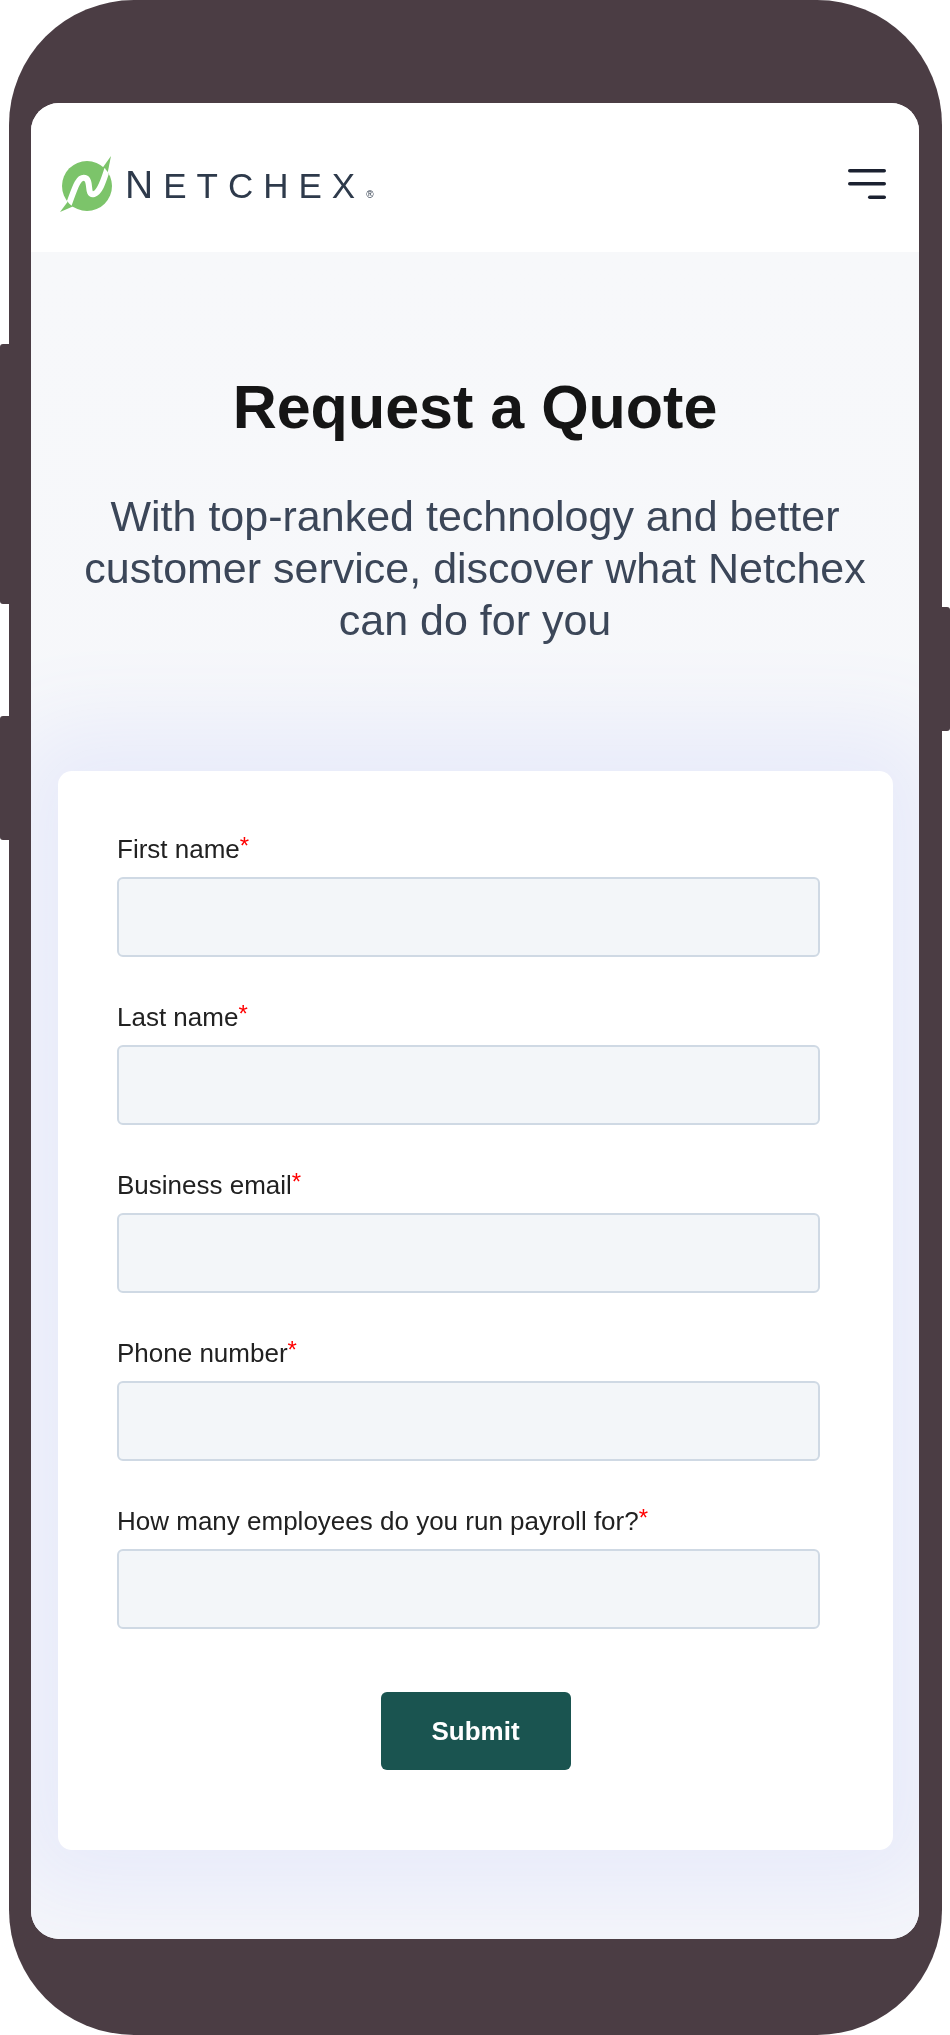  What do you see at coordinates (86, 183) in the screenshot?
I see `logo-icon` at bounding box center [86, 183].